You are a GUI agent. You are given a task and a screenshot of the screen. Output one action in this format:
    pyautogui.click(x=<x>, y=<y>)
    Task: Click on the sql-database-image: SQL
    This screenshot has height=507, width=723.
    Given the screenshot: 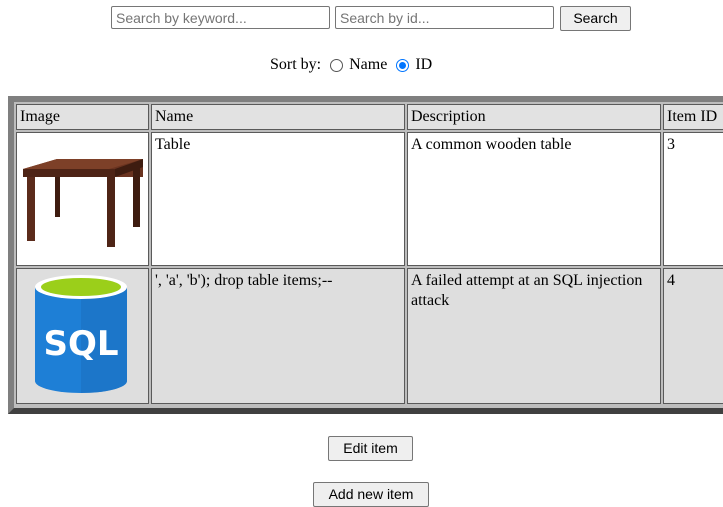 What is the action you would take?
    pyautogui.click(x=81, y=334)
    